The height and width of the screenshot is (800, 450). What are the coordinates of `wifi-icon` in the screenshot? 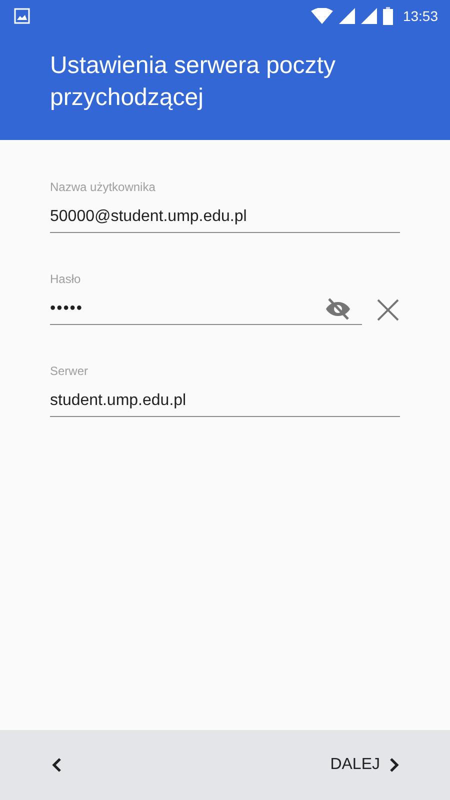 It's located at (321, 16).